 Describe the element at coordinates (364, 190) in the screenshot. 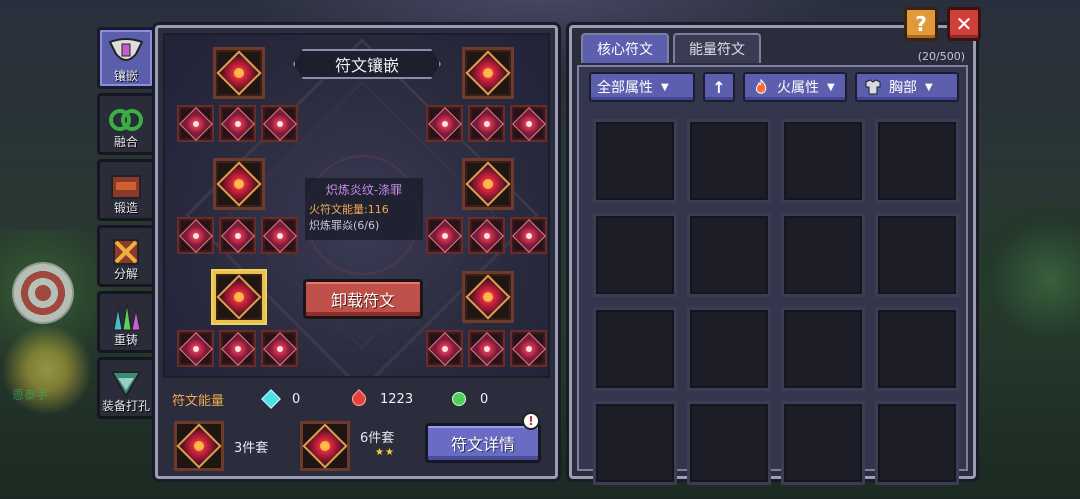

I see `rune-name: 炽炼炎纹-涤罪` at that location.